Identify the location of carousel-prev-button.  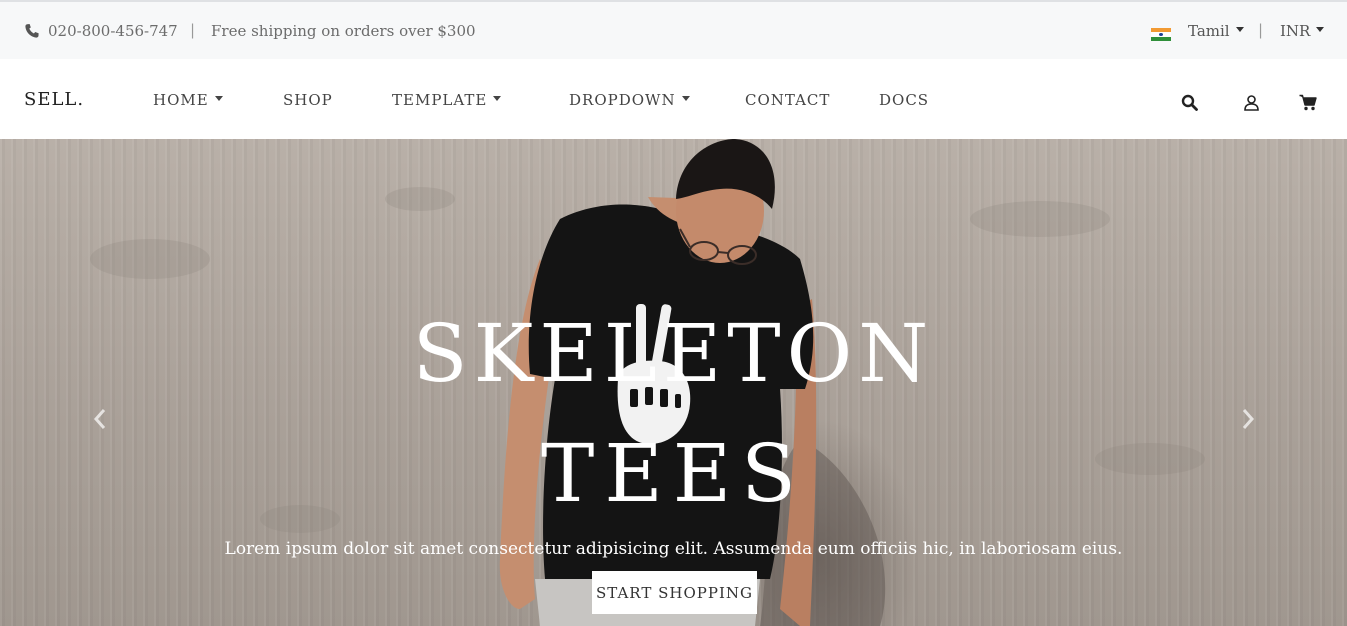
(100, 419).